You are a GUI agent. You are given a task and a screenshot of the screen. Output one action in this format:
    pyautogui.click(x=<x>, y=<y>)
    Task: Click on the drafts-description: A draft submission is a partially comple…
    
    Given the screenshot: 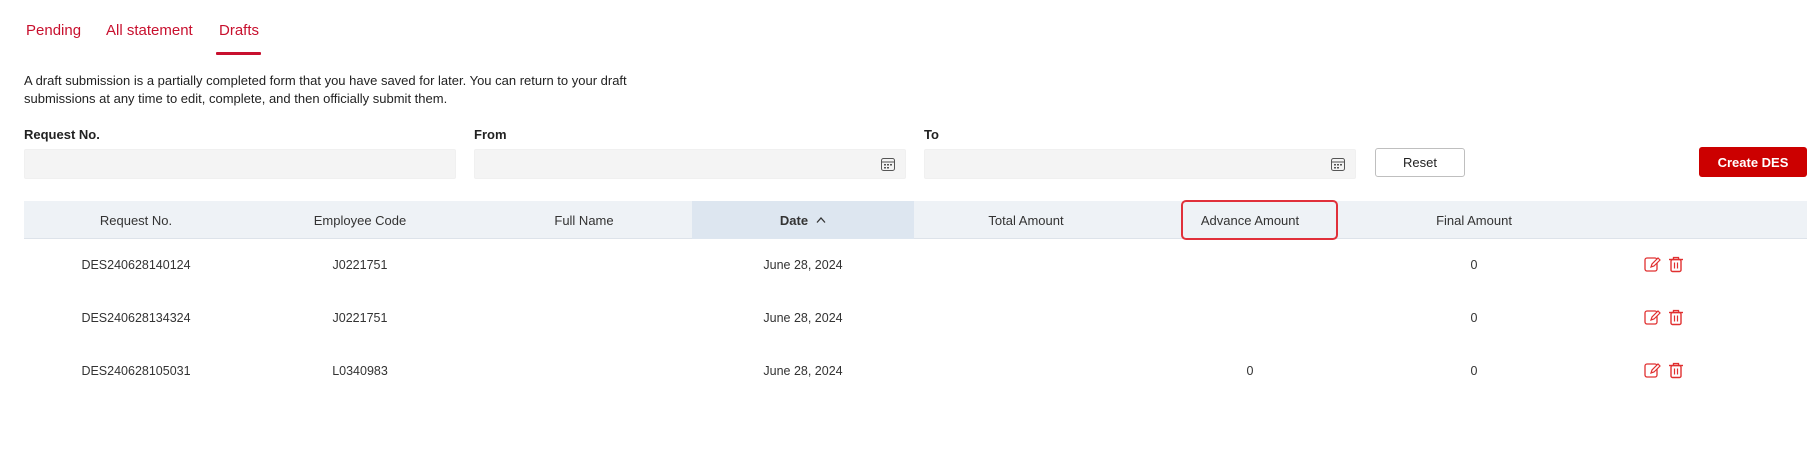 What is the action you would take?
    pyautogui.click(x=325, y=89)
    